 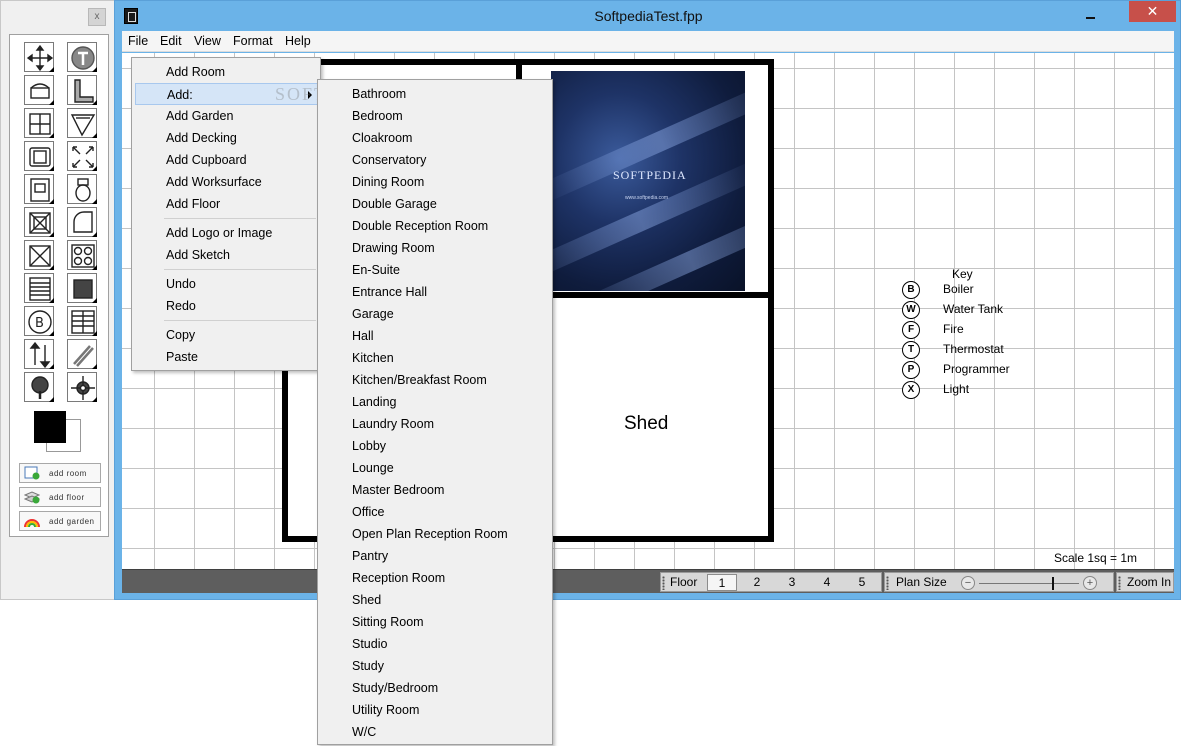 I want to click on zoom-out-icon: −, so click(x=968, y=583).